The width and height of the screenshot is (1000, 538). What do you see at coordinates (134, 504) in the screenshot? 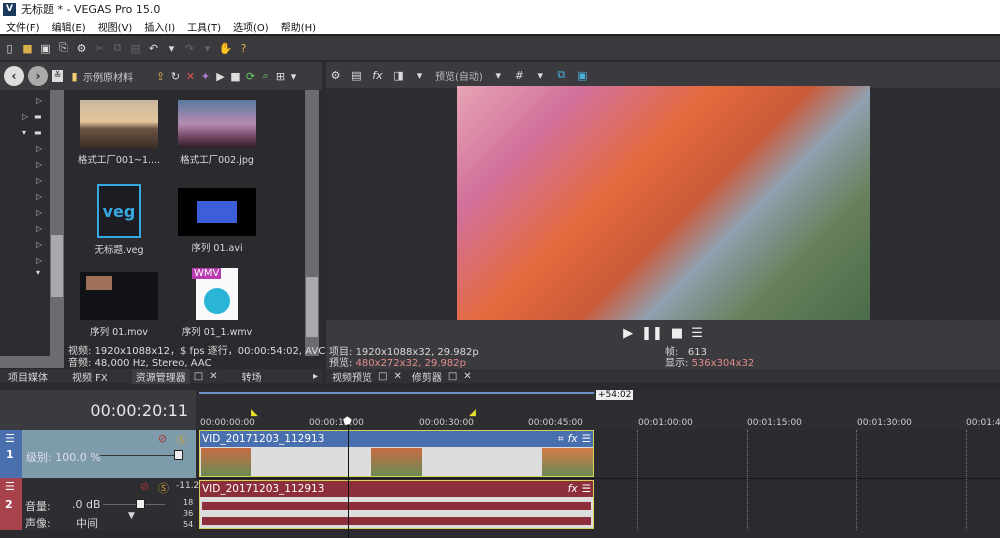
I see `volume-slider-track` at bounding box center [134, 504].